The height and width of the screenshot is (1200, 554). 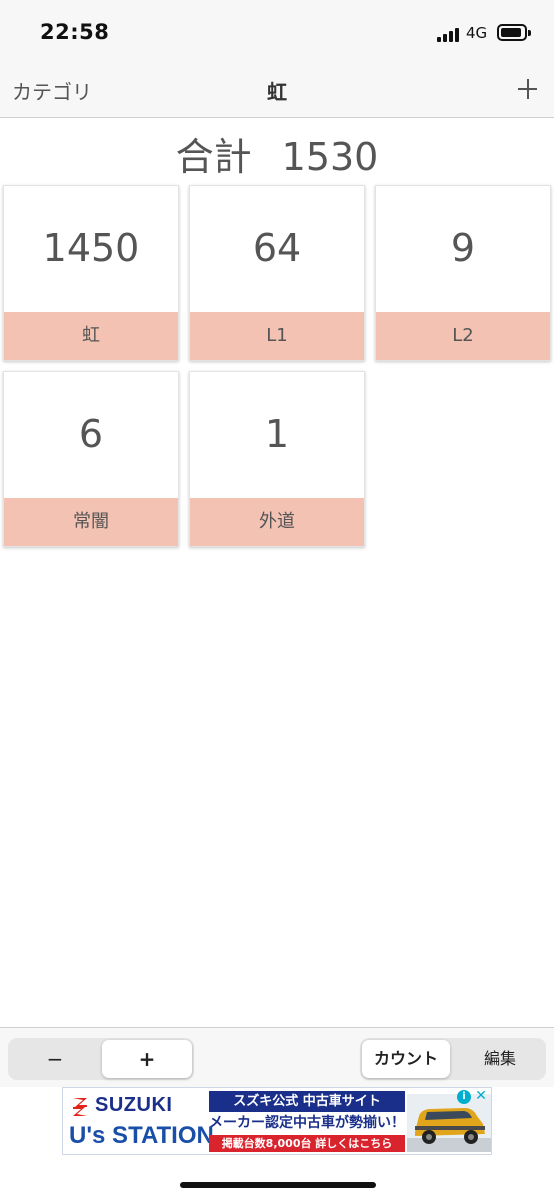 What do you see at coordinates (307, 1143) in the screenshot?
I see `ad-cta: 掲載台数8,000台 詳しくはこちら` at bounding box center [307, 1143].